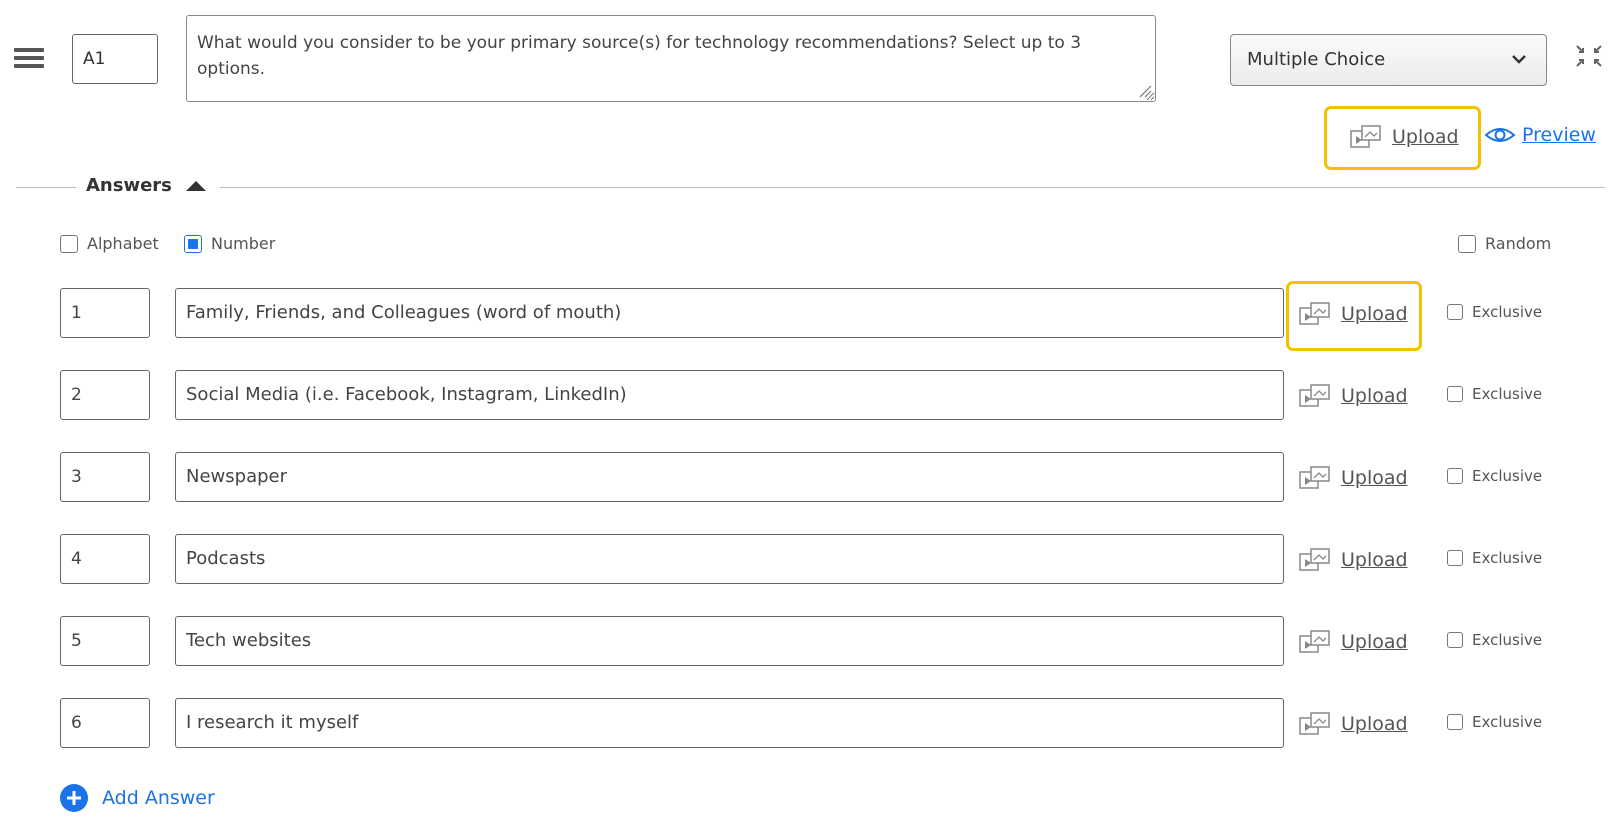 The image size is (1617, 833). I want to click on divider-right, so click(912, 187).